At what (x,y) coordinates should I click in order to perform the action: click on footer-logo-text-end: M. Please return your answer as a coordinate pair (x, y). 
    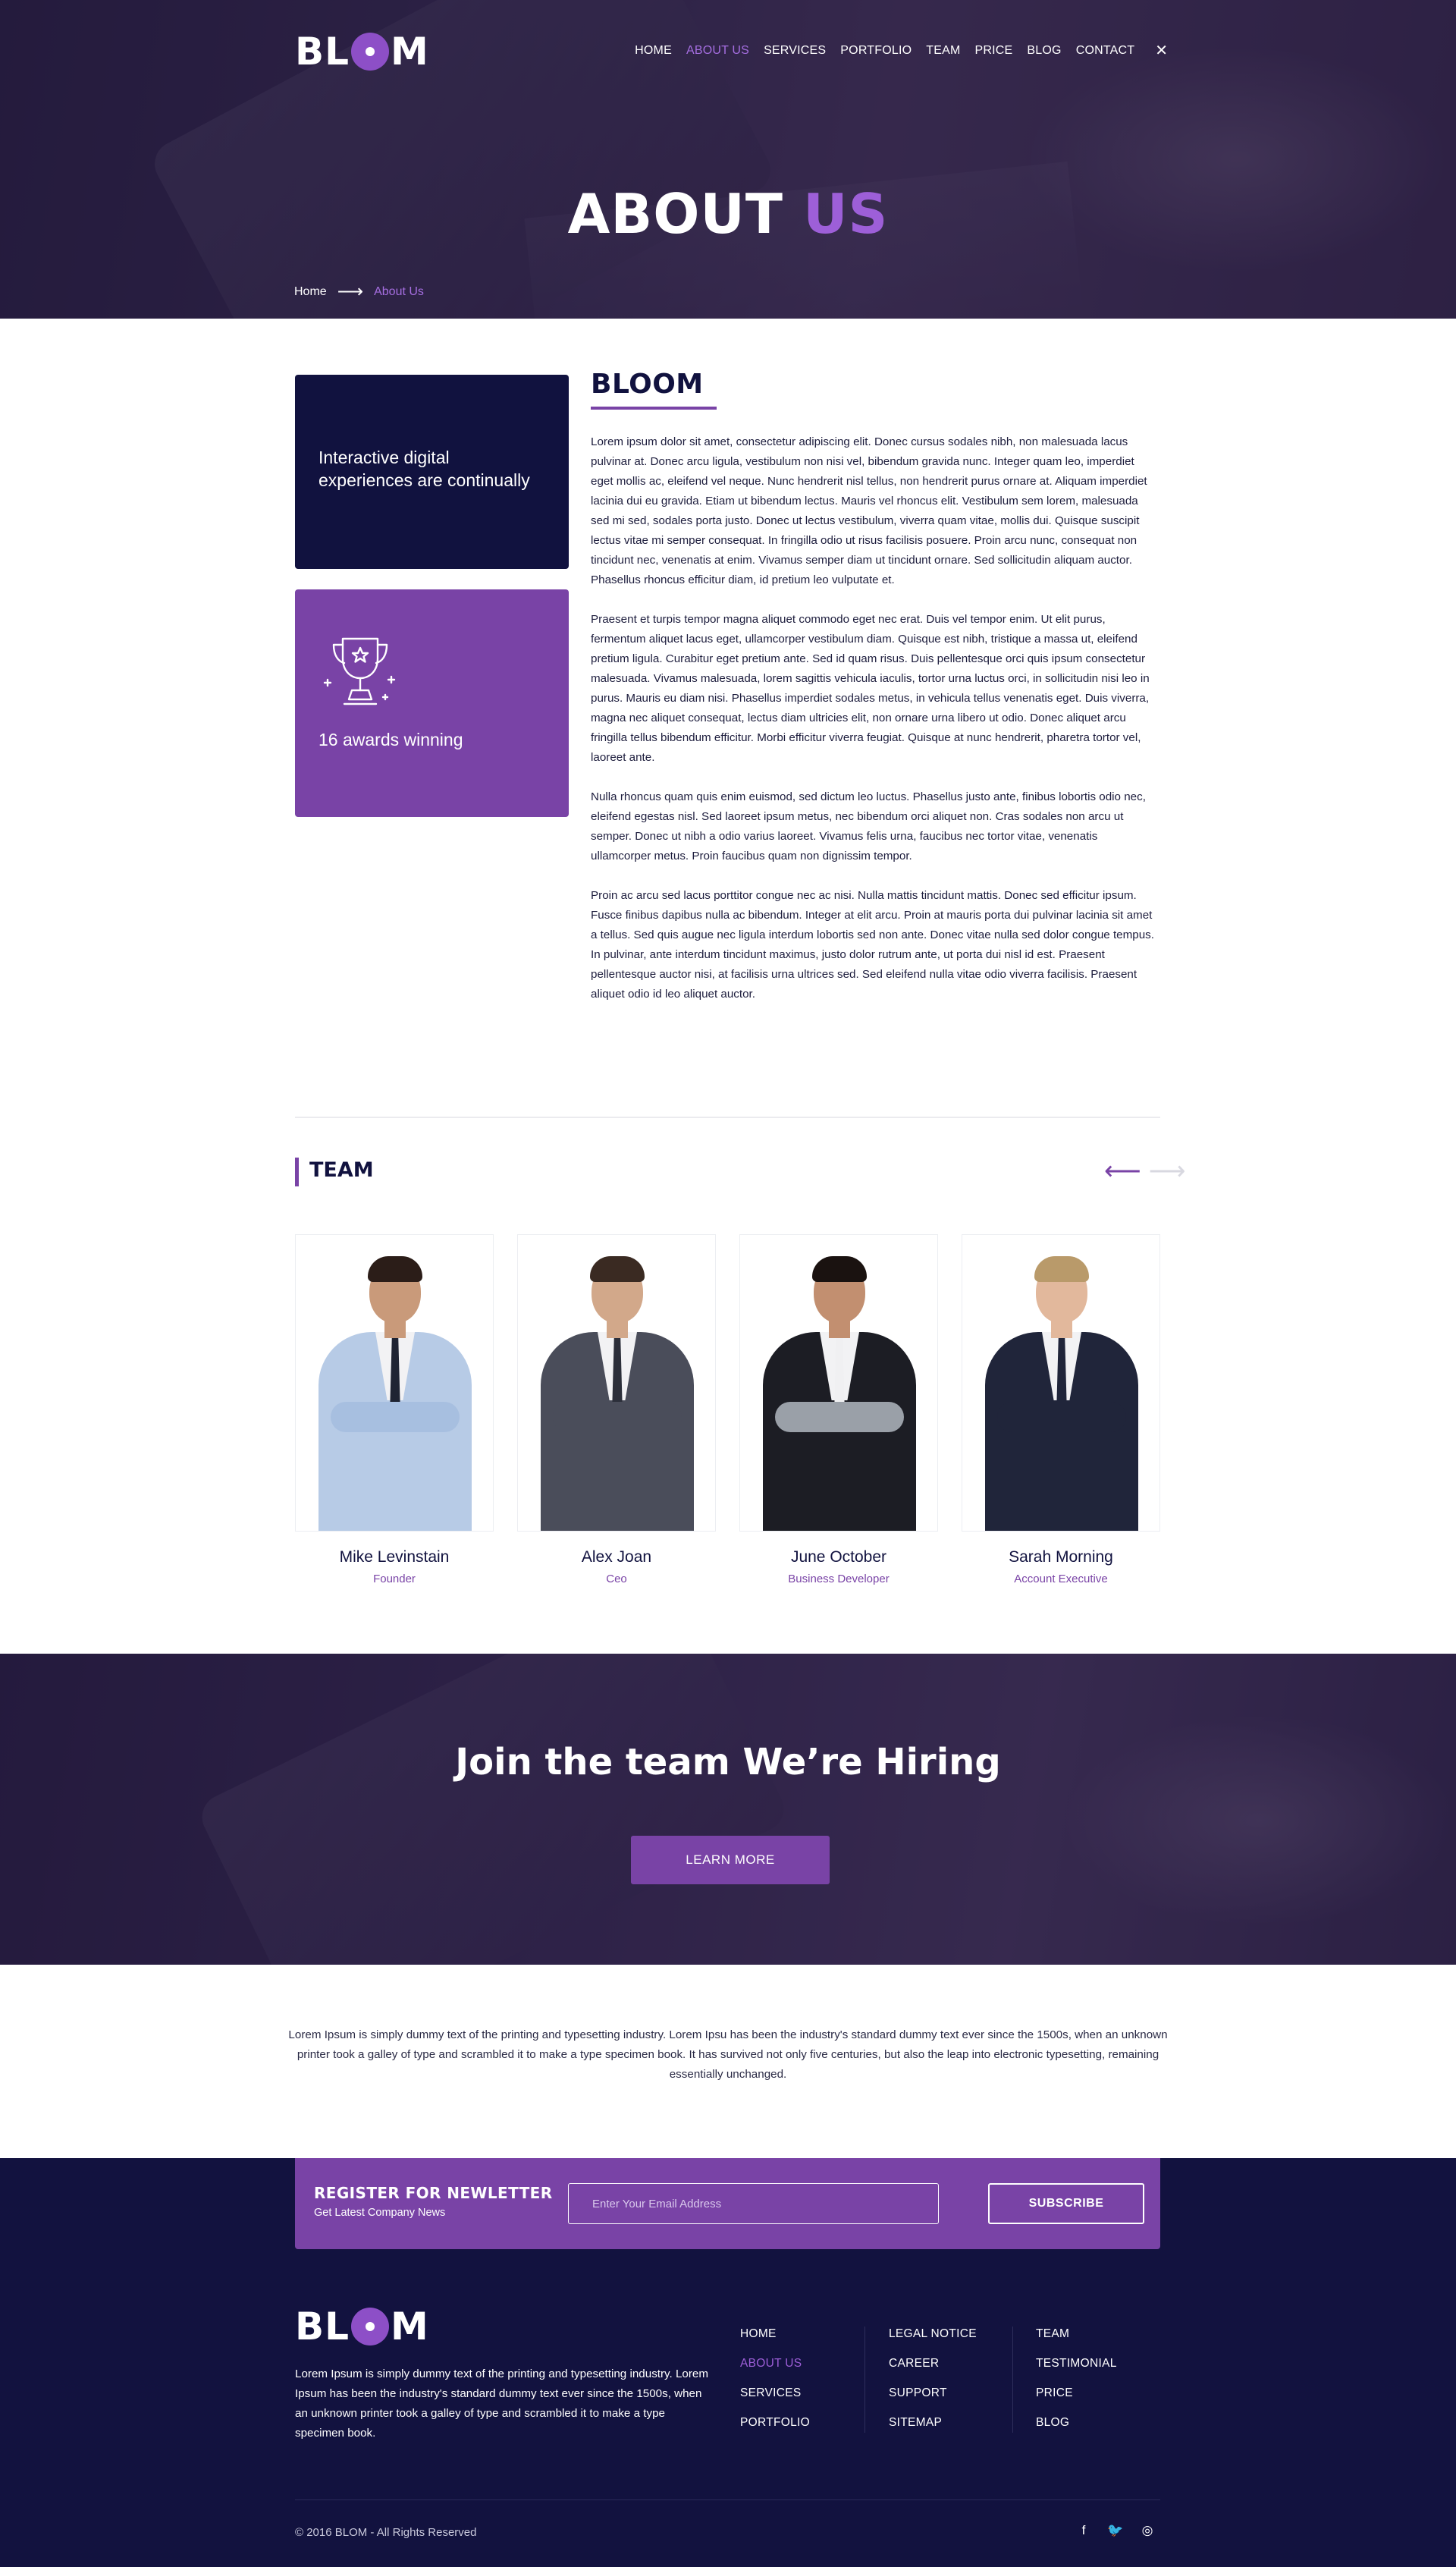
    Looking at the image, I should click on (409, 2327).